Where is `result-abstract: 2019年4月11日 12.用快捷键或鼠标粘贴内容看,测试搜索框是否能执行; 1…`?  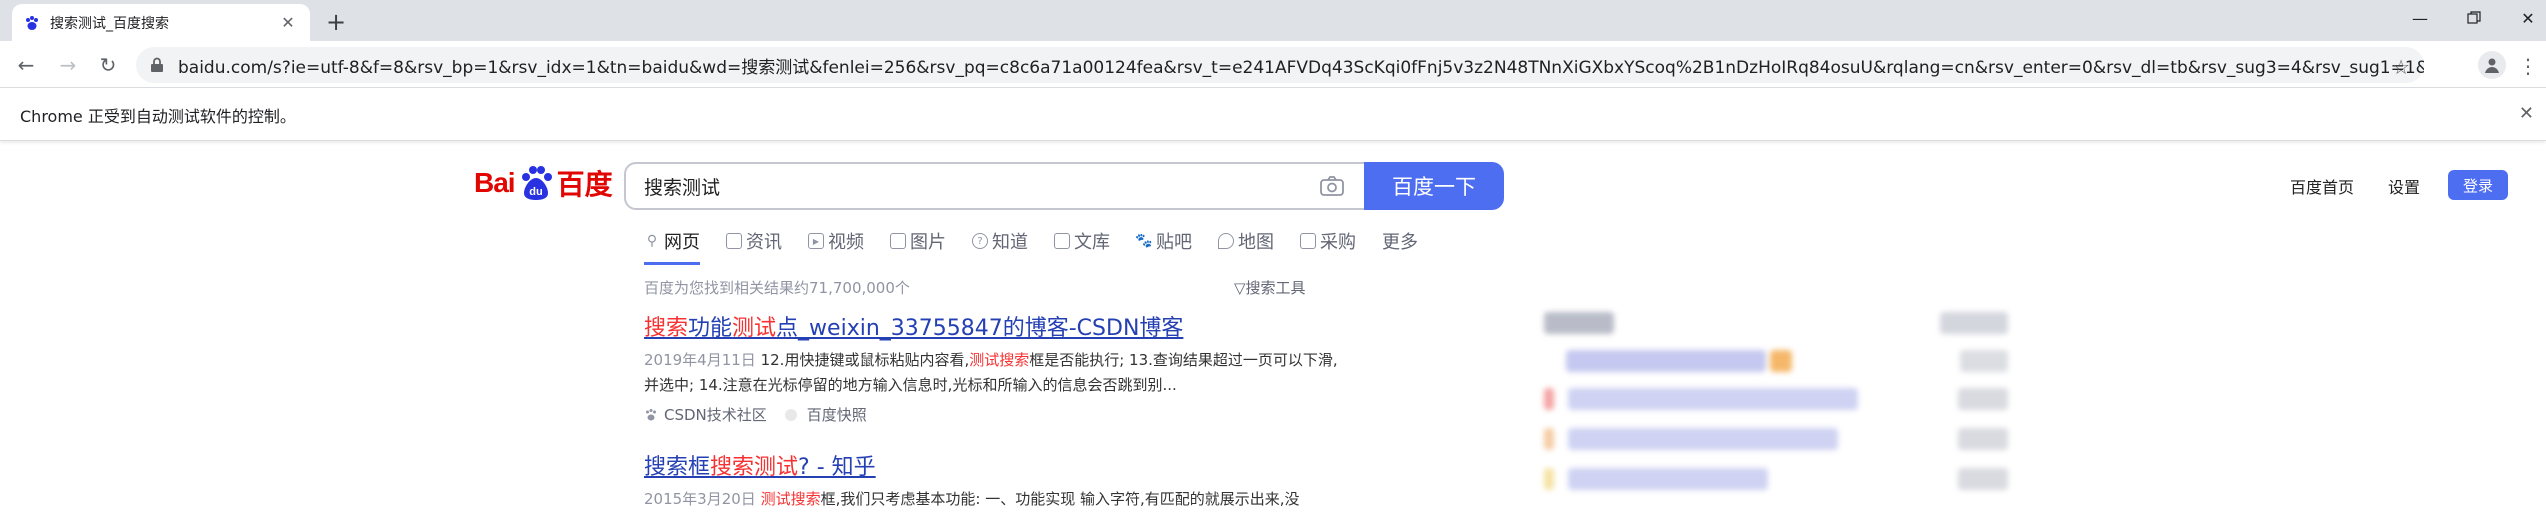
result-abstract: 2019年4月11日 12.用快捷键或鼠标粘贴内容看,测试搜索框是否能执行; 1… is located at coordinates (994, 373).